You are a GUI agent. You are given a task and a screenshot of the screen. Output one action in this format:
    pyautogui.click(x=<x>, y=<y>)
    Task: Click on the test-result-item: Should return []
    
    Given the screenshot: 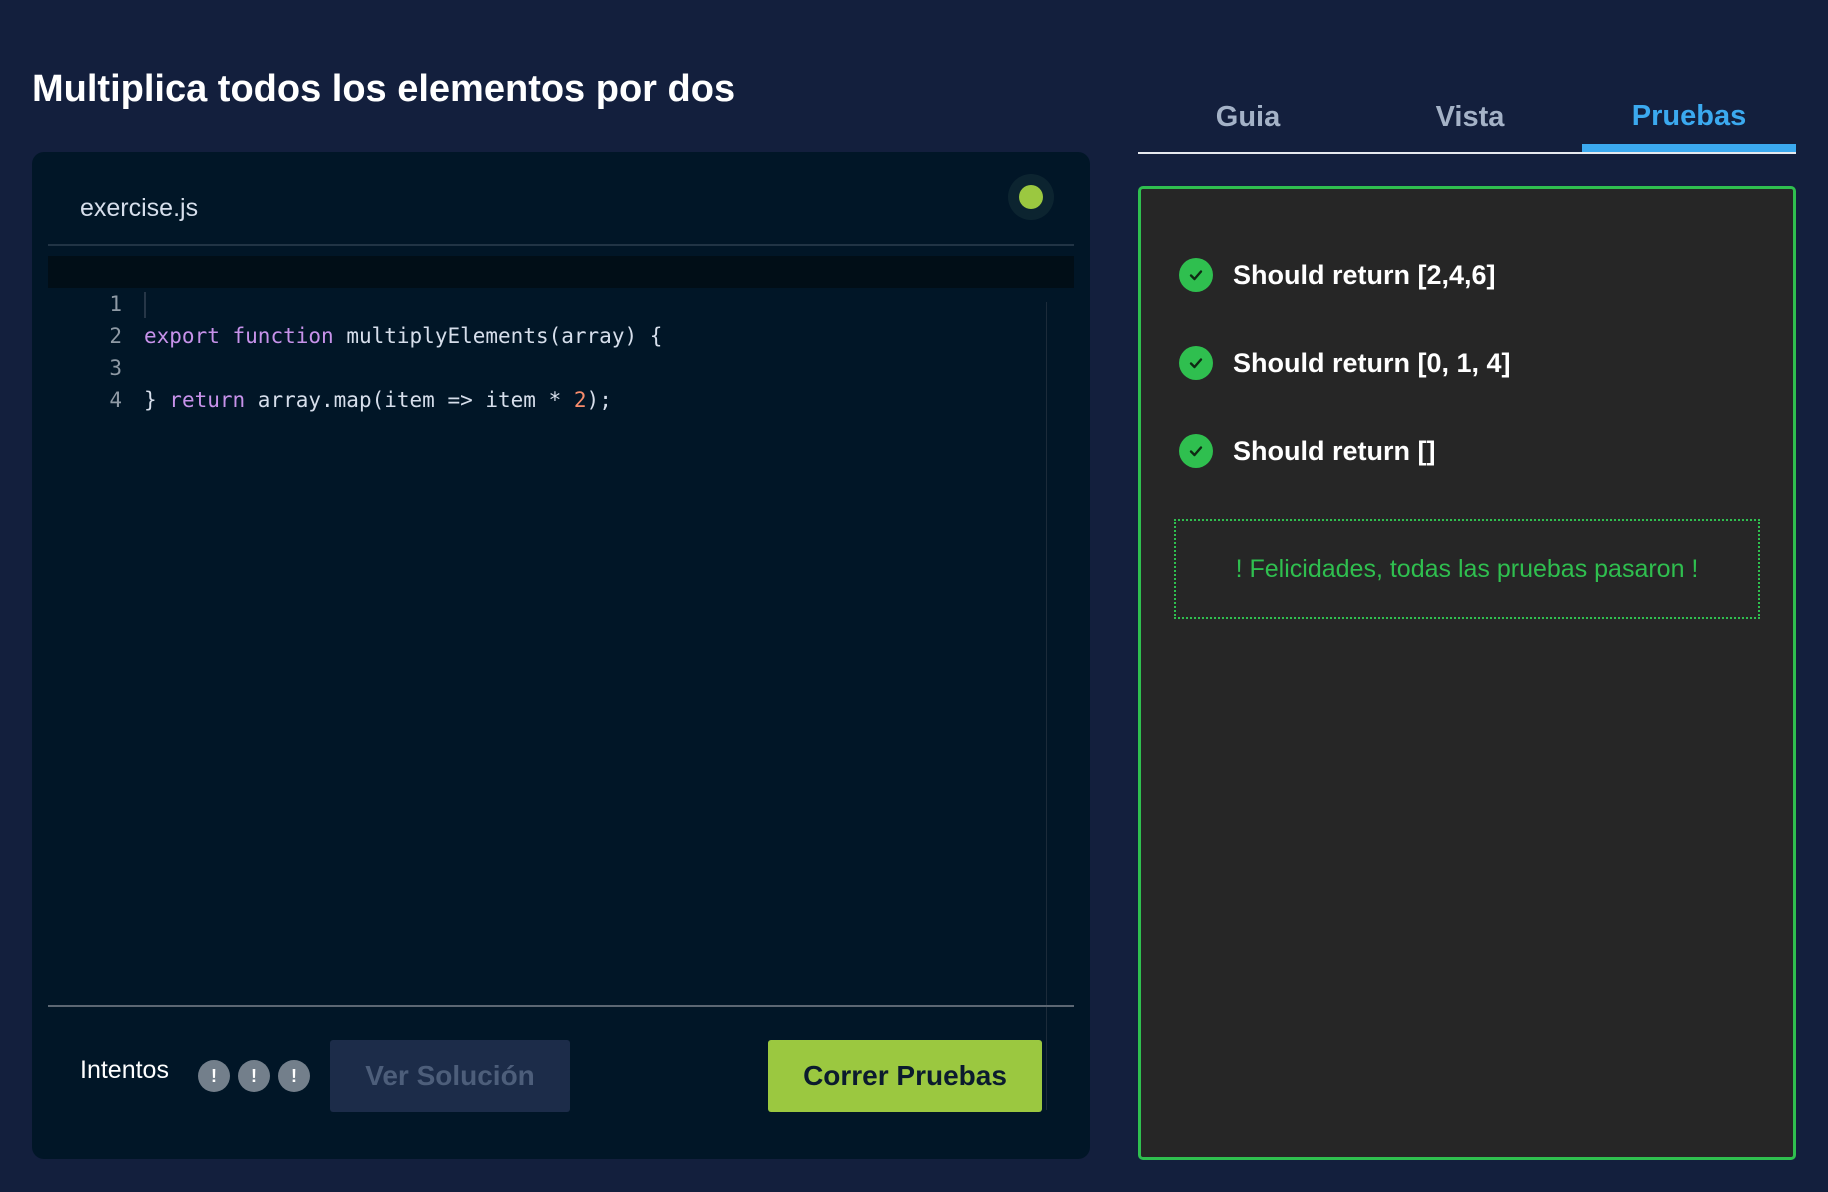 What is the action you would take?
    pyautogui.click(x=1307, y=451)
    